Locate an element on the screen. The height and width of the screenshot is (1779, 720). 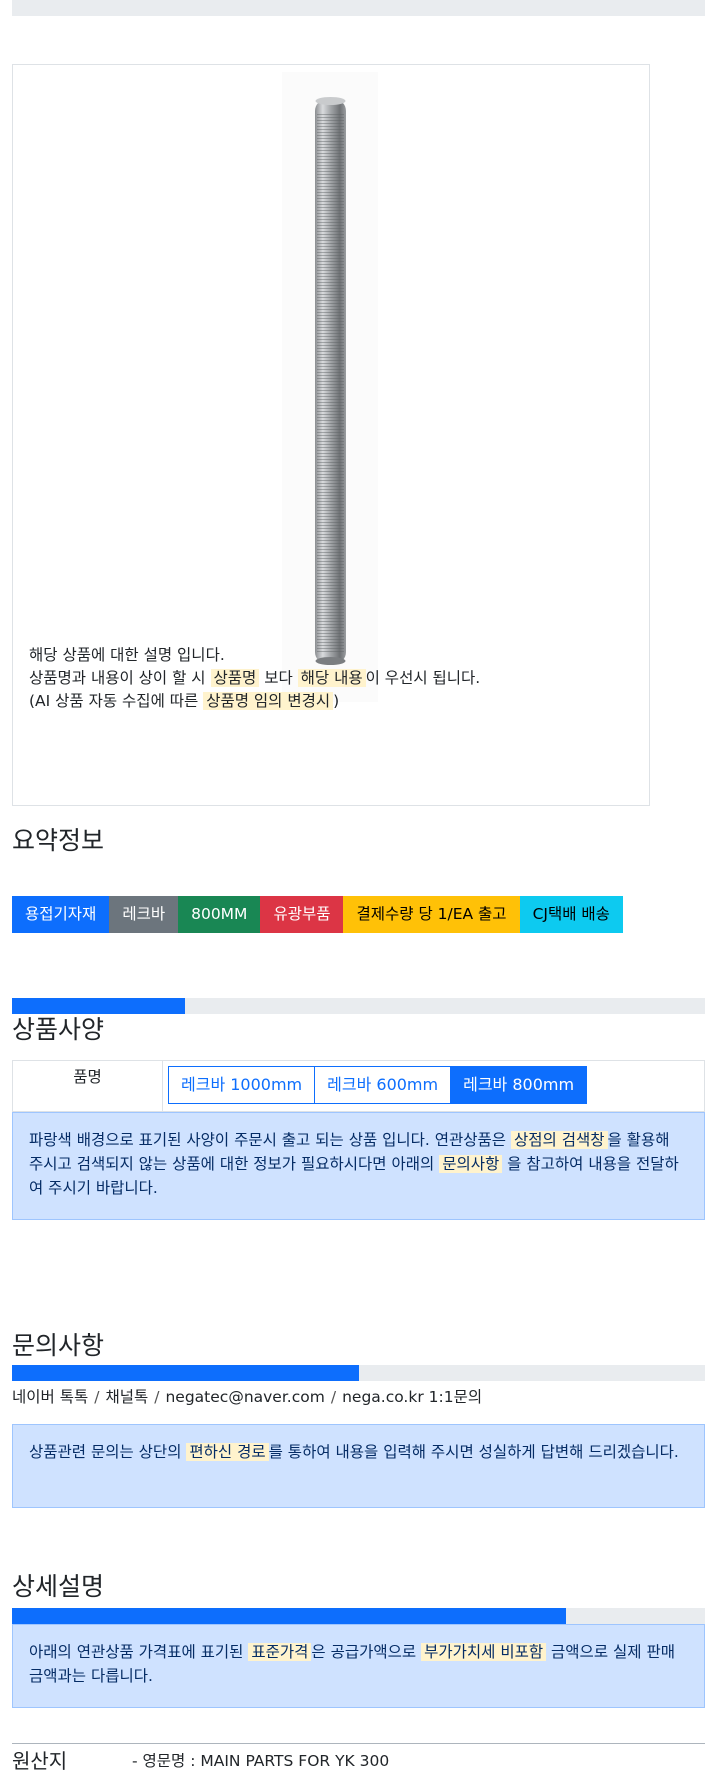
inquiry-title: 문의사항 is located at coordinates (58, 1345).